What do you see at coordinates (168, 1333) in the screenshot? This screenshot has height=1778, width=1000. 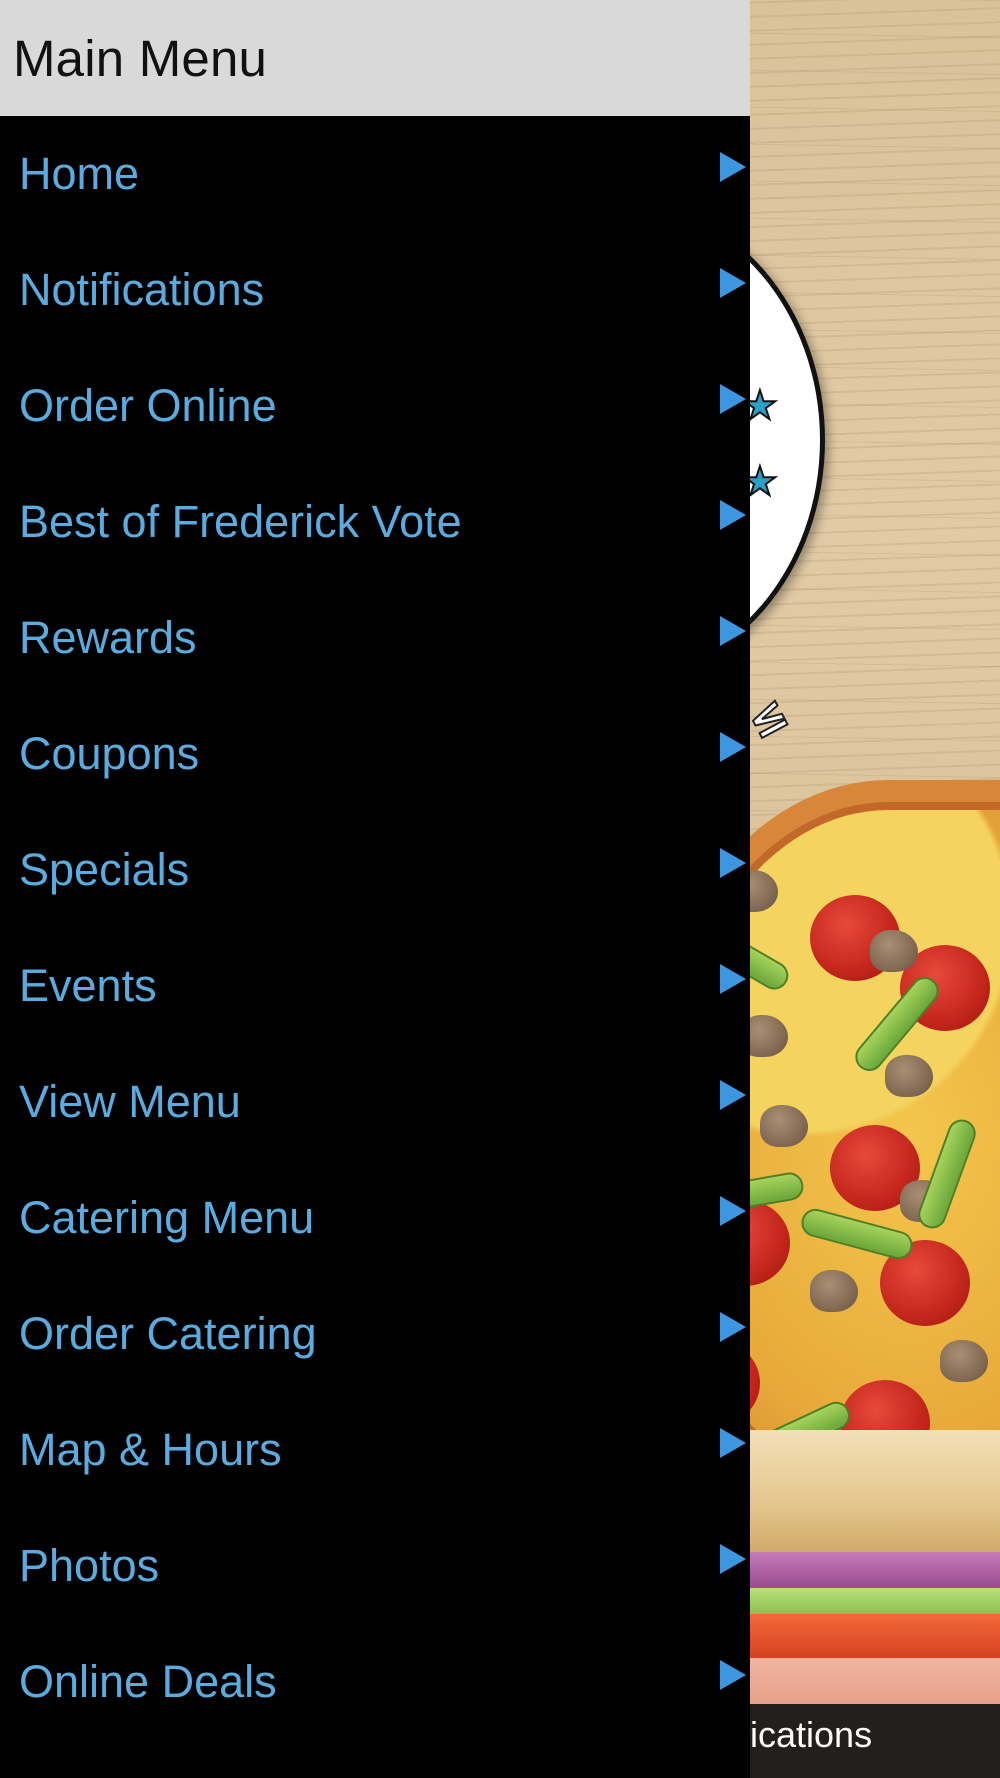 I see `menu-item-label: Order Catering` at bounding box center [168, 1333].